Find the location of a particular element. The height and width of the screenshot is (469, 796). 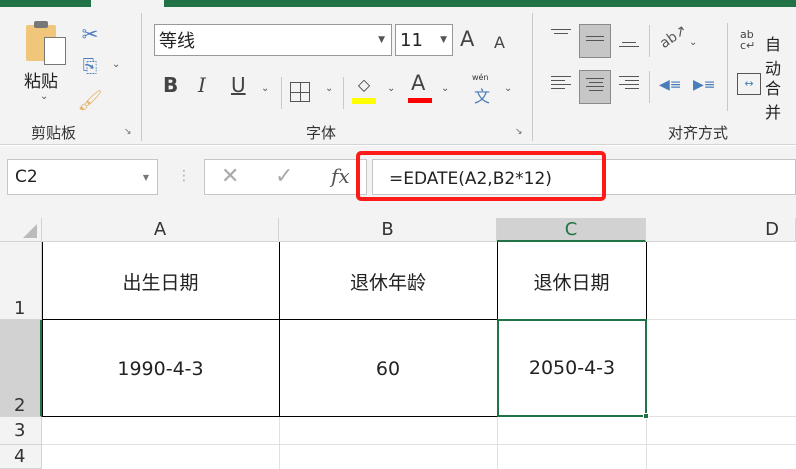

name-box-value: C2 is located at coordinates (26, 177).